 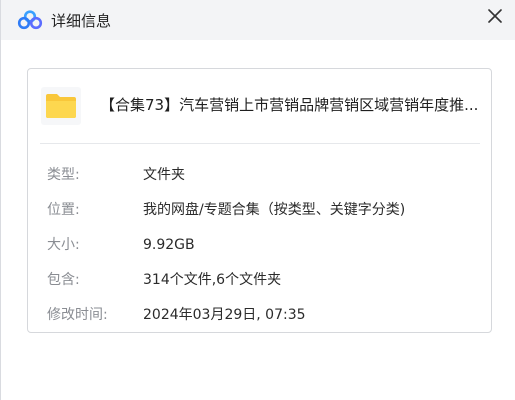 I want to click on property-contains: 包含: 314个文件,6个文件夹, so click(x=260, y=280).